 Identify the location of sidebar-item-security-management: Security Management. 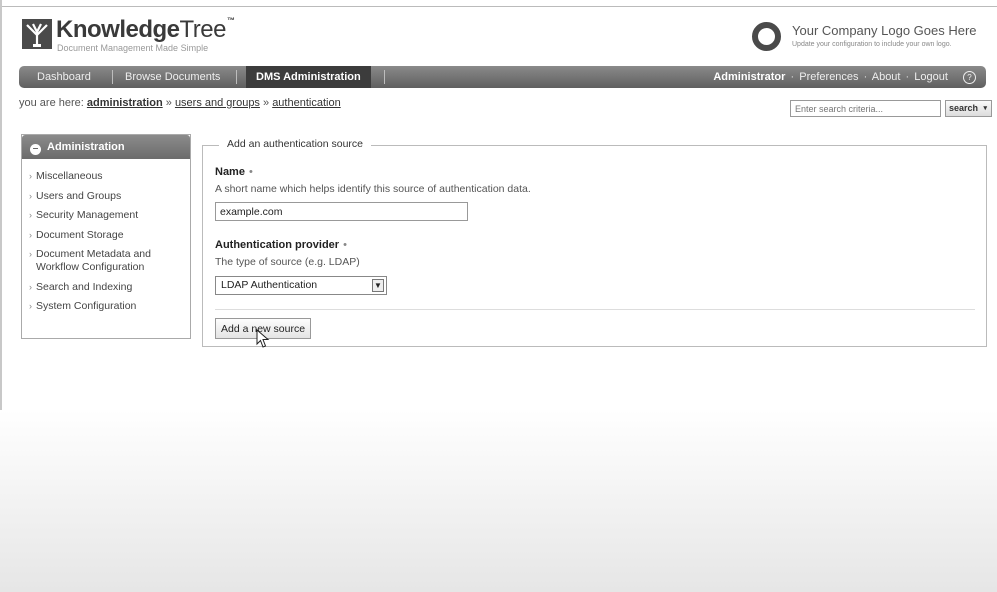
(109, 215).